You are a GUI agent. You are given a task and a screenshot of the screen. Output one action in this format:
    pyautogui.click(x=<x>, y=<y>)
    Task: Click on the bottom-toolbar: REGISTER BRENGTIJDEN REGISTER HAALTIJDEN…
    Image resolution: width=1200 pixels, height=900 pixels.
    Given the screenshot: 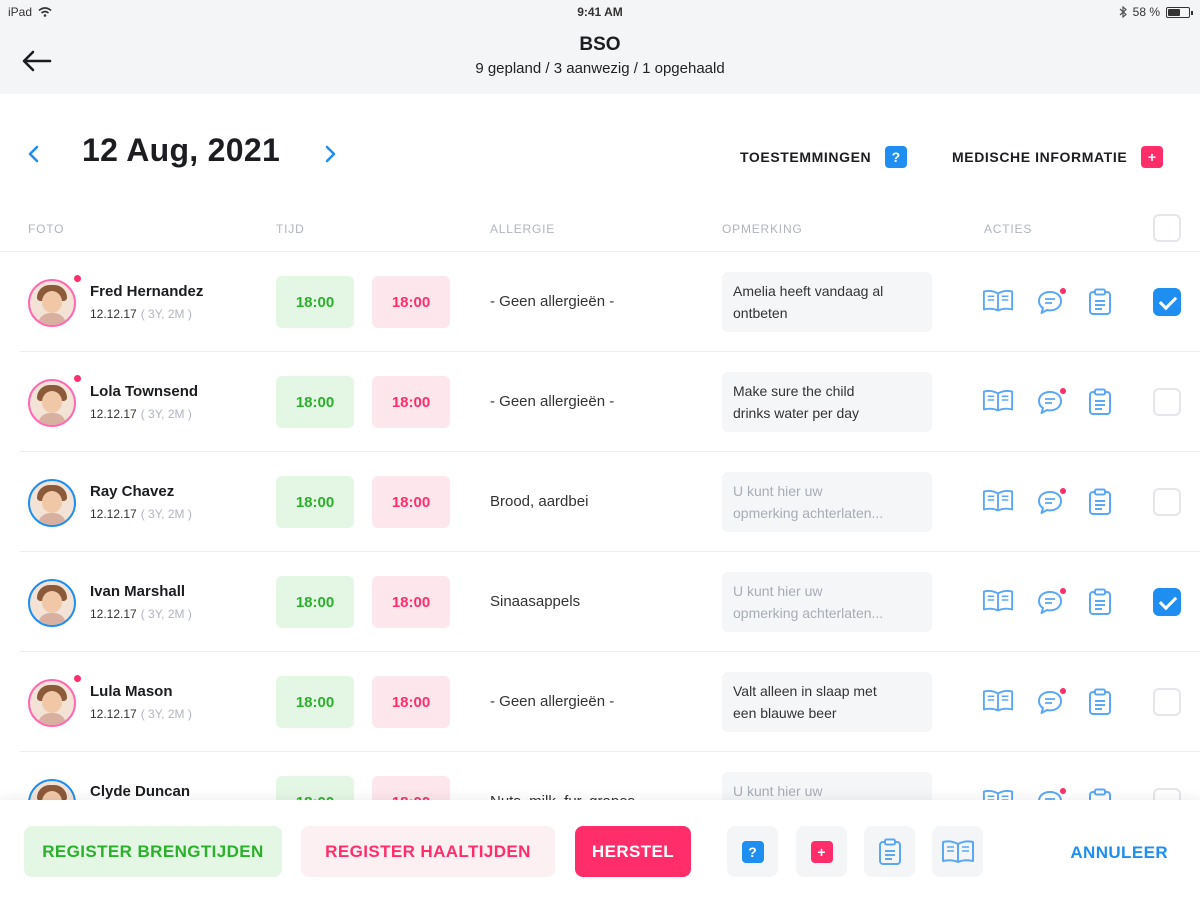 What is the action you would take?
    pyautogui.click(x=600, y=850)
    